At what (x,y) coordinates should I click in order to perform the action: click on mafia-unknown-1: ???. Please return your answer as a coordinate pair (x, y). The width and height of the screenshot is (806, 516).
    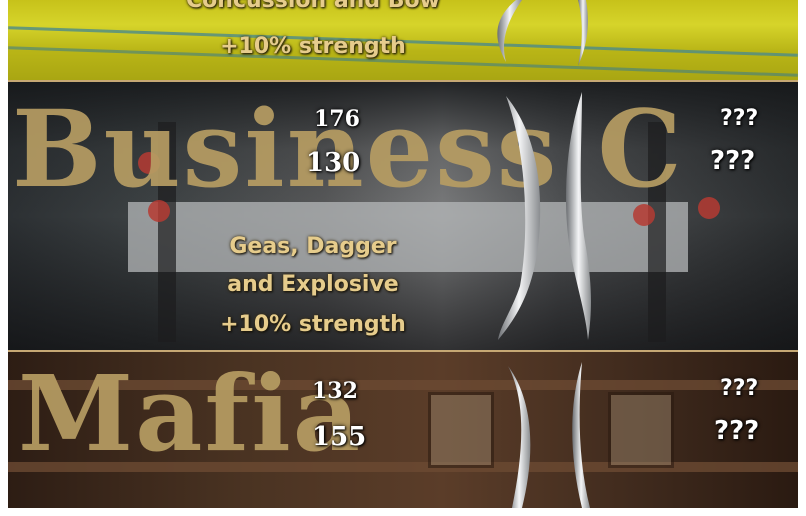
    Looking at the image, I should click on (739, 388).